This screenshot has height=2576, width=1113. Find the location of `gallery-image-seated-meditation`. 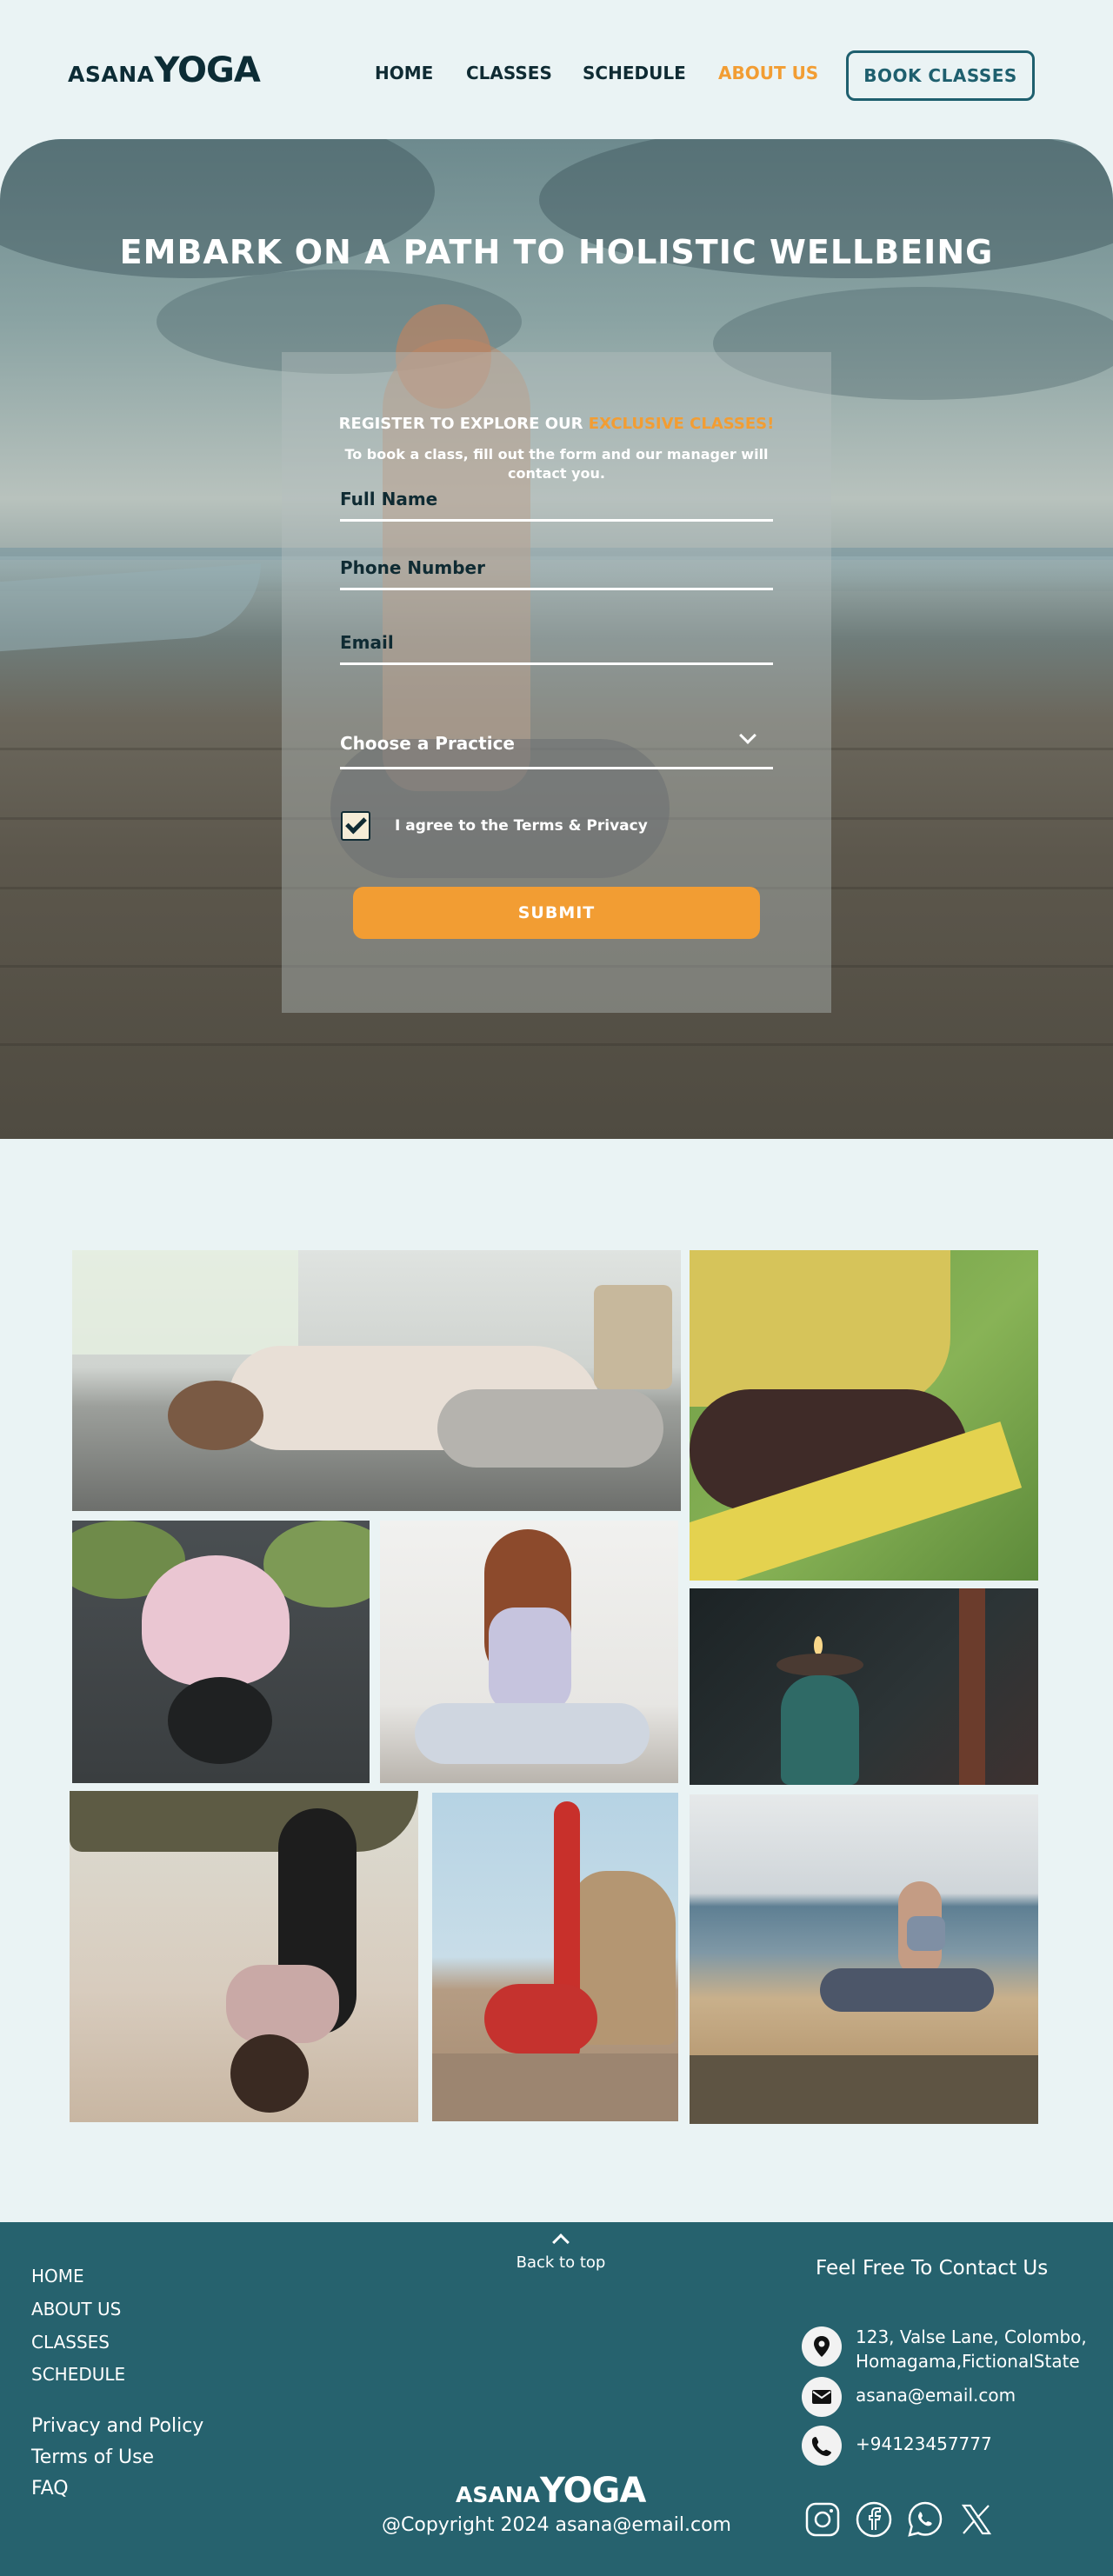

gallery-image-seated-meditation is located at coordinates (864, 1415).